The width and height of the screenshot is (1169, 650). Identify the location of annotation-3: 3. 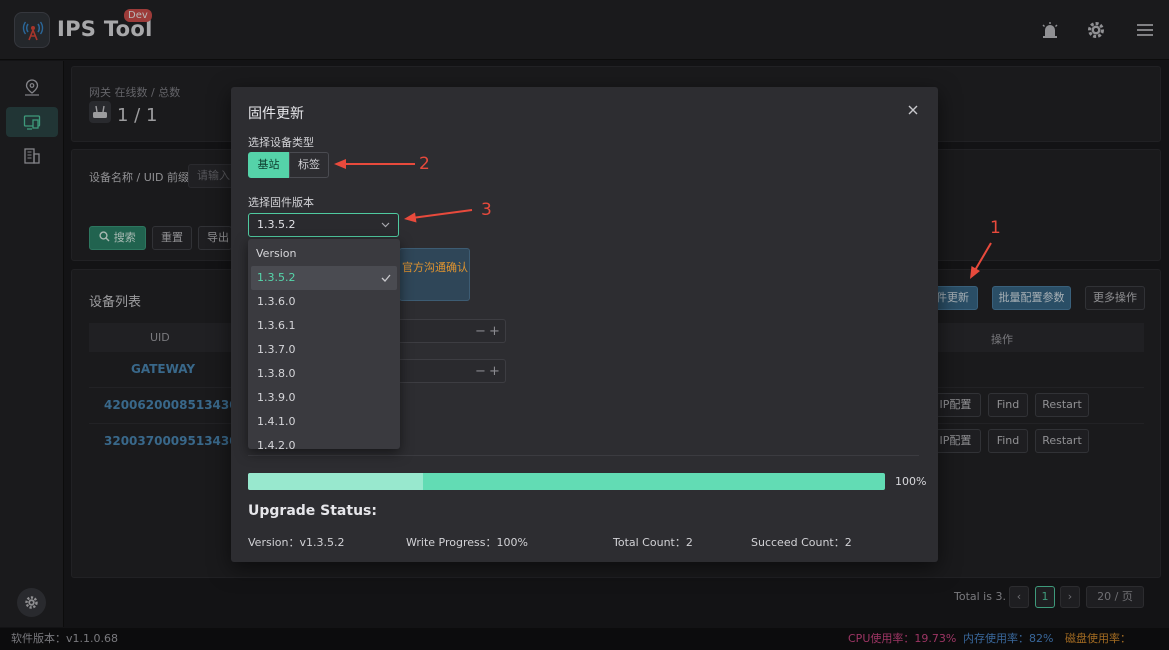
(486, 210).